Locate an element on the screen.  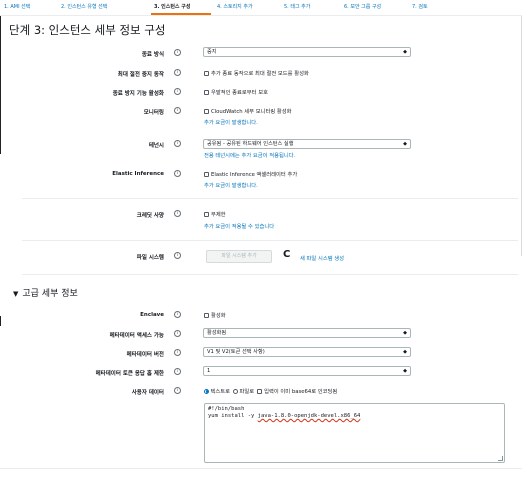
step-tags: 5. 태그 추가 is located at coordinates (297, 6).